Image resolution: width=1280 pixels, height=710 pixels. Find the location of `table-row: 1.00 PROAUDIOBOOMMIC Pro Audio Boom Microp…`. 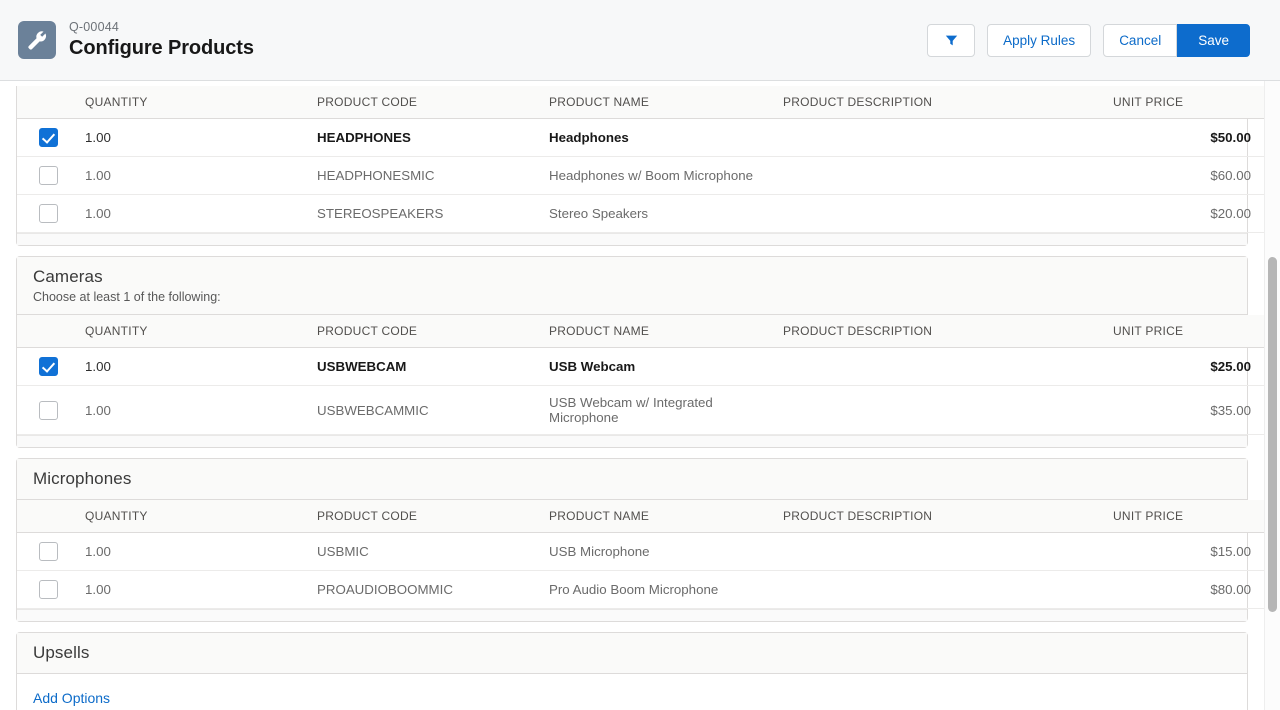

table-row: 1.00 PROAUDIOBOOMMIC Pro Audio Boom Microp… is located at coordinates (640, 589).